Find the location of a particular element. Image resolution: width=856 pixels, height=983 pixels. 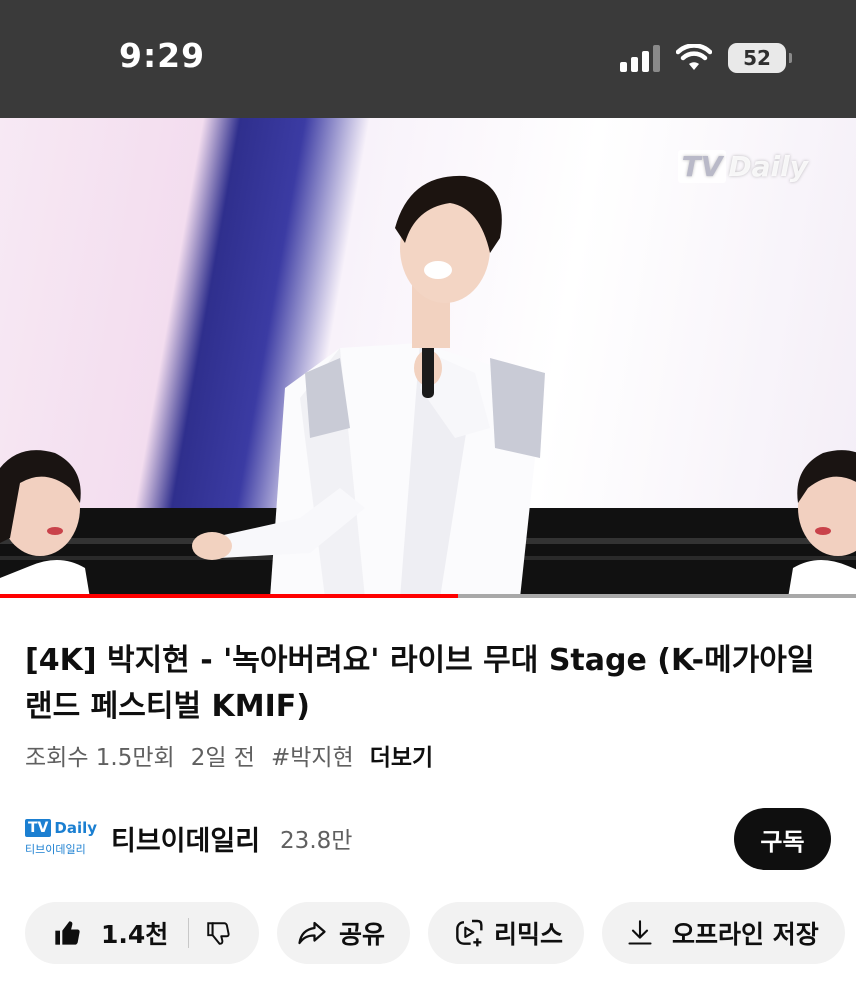

battery-icon: 52 is located at coordinates (760, 58).